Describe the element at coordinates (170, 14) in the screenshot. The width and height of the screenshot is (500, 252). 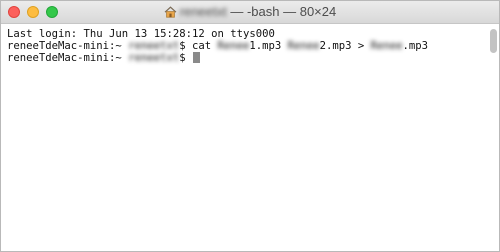
I see `home-icon` at that location.